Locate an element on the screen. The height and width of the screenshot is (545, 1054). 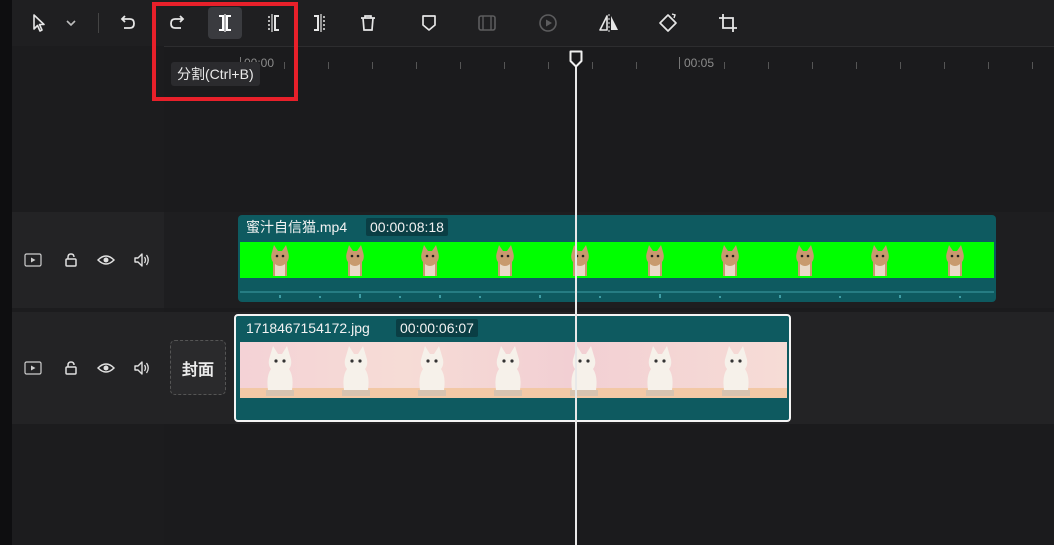
video-clip-mp4: 蜜汁自信猫.mp4 00:00:08:18 is located at coordinates (617, 258).